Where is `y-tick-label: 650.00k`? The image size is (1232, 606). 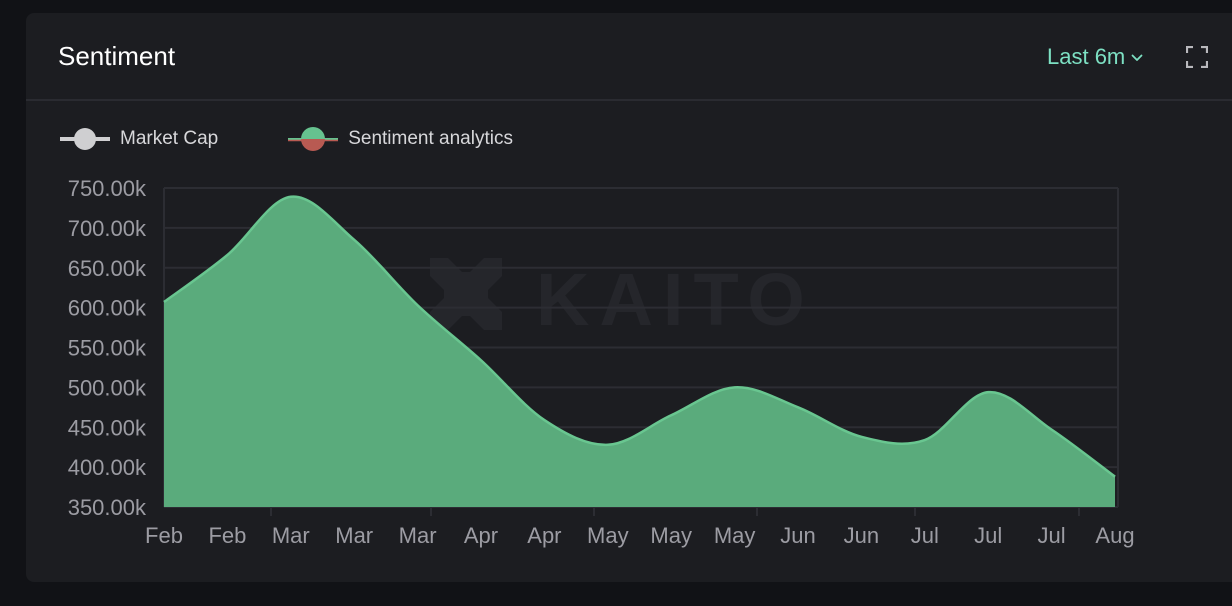 y-tick-label: 650.00k is located at coordinates (107, 268).